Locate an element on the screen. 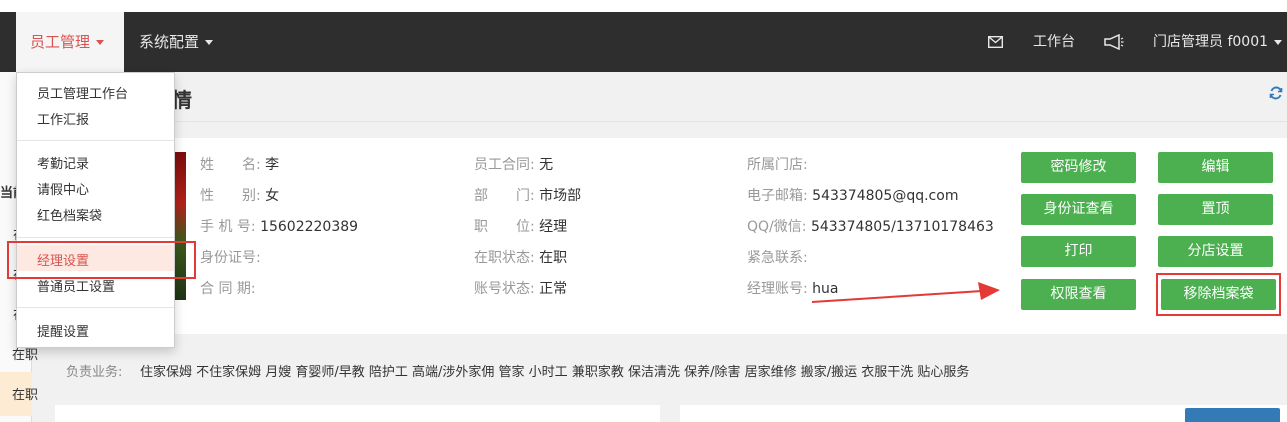  mail-icon is located at coordinates (995, 42).